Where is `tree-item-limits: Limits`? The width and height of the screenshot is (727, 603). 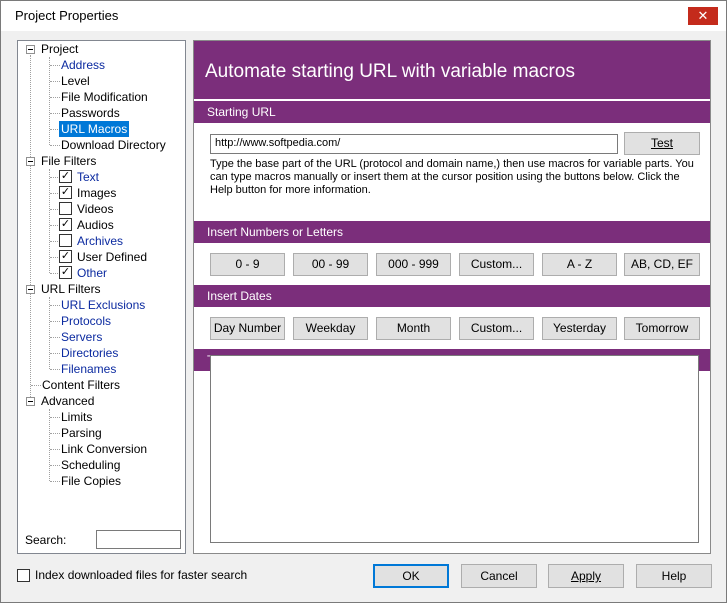
tree-item-limits: Limits is located at coordinates (76, 417).